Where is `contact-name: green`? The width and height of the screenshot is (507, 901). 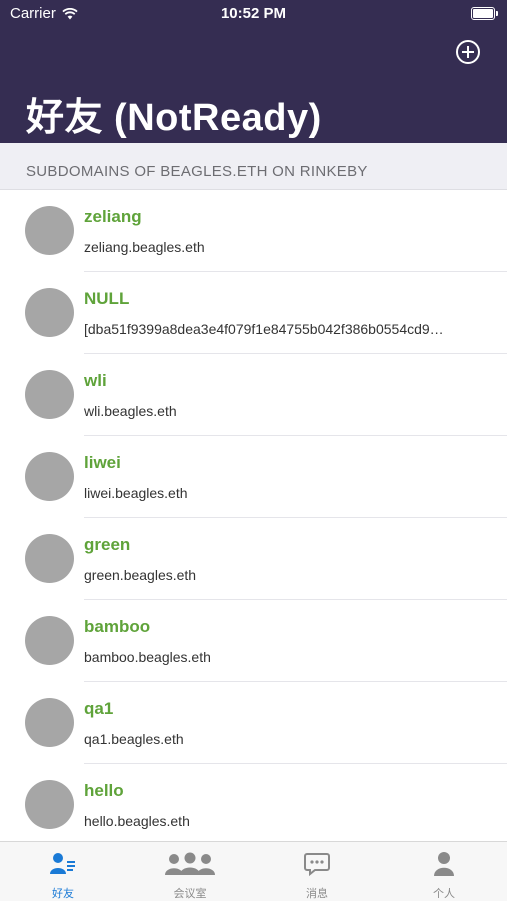 contact-name: green is located at coordinates (107, 544).